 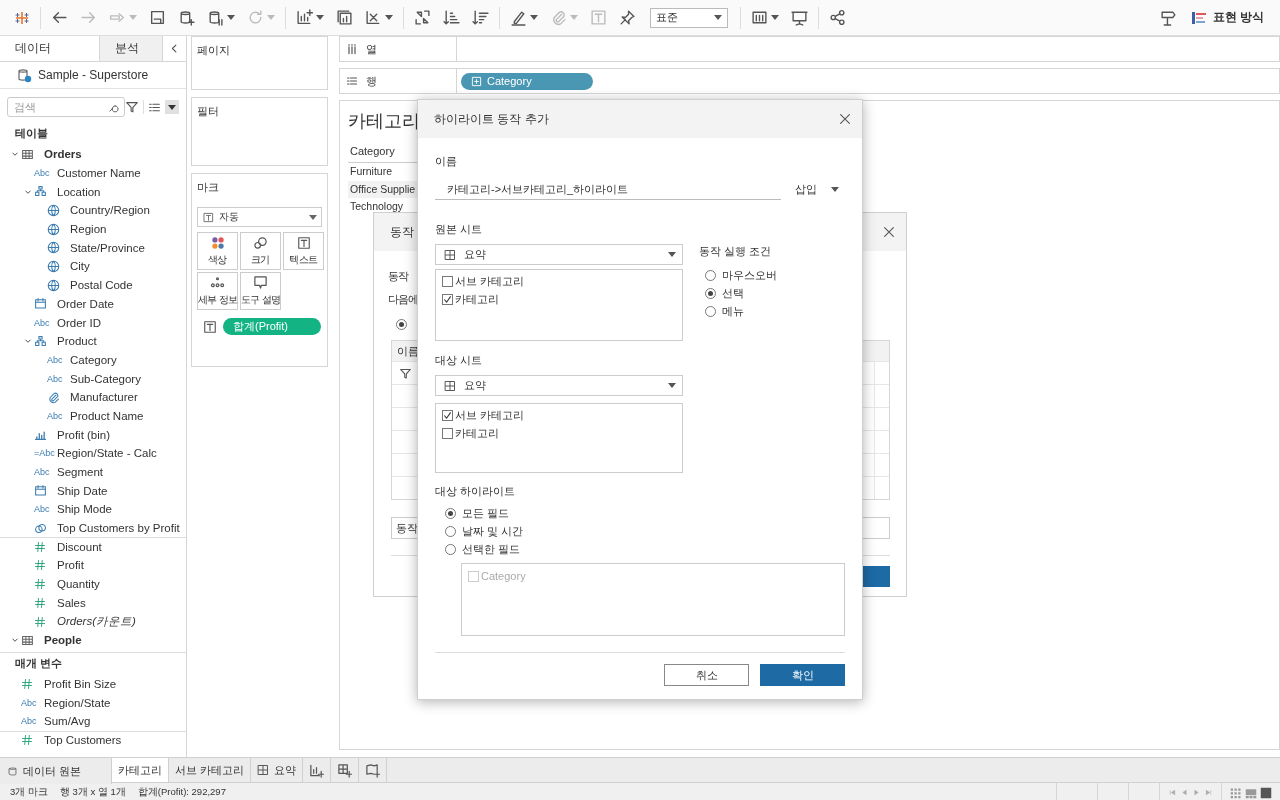 What do you see at coordinates (22, 17) in the screenshot?
I see `logo-icon` at bounding box center [22, 17].